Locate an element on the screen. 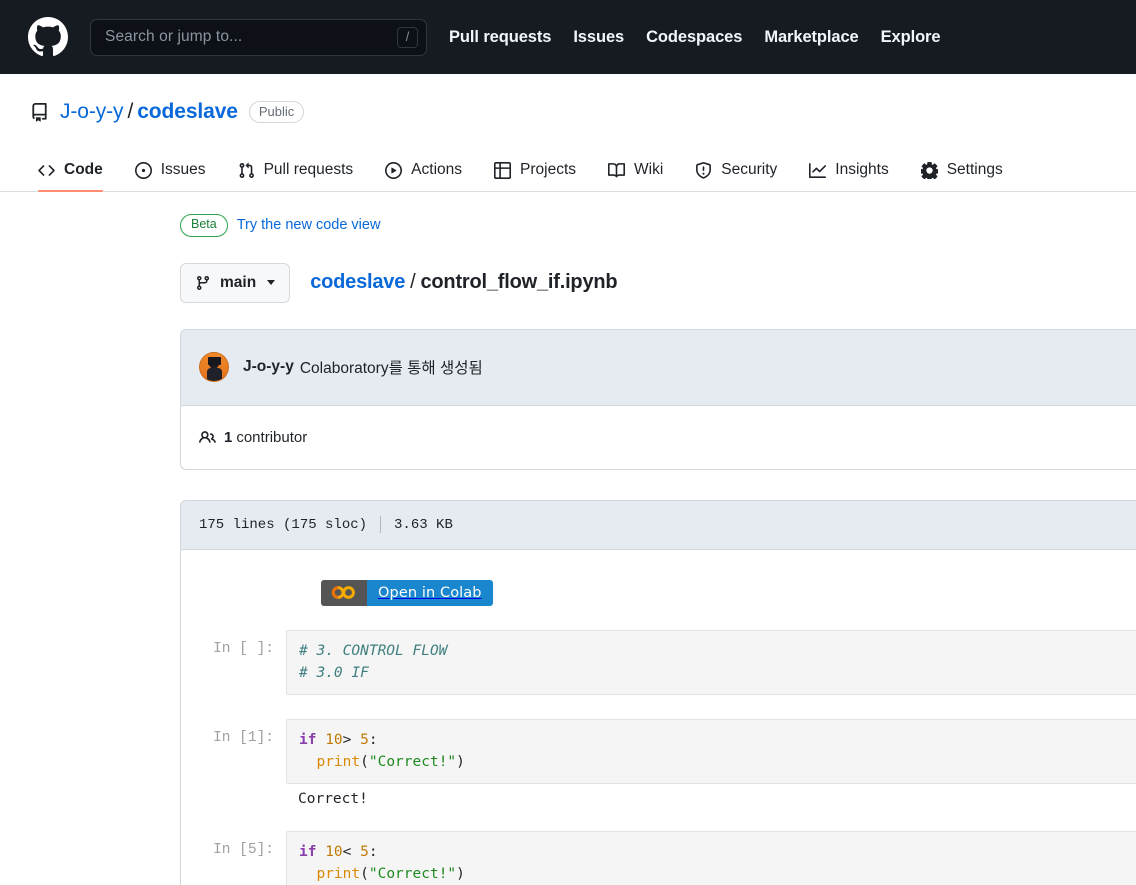 This screenshot has height=885, width=1136. search-shortcut-key: / is located at coordinates (407, 37).